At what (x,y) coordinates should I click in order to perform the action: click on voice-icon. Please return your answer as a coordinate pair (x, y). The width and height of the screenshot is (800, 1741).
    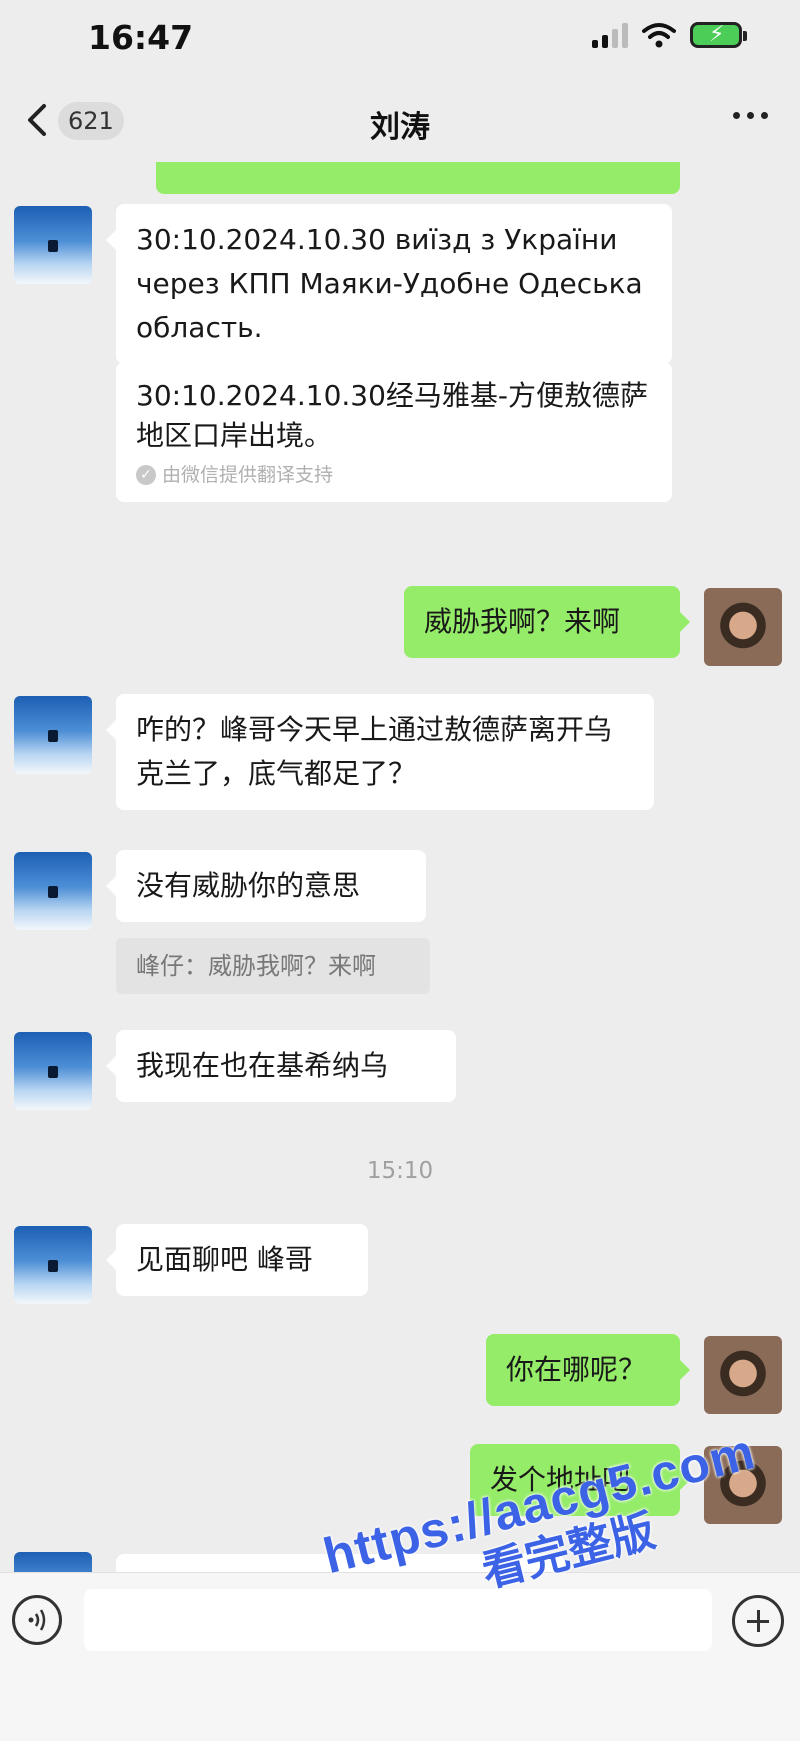
    Looking at the image, I should click on (37, 1620).